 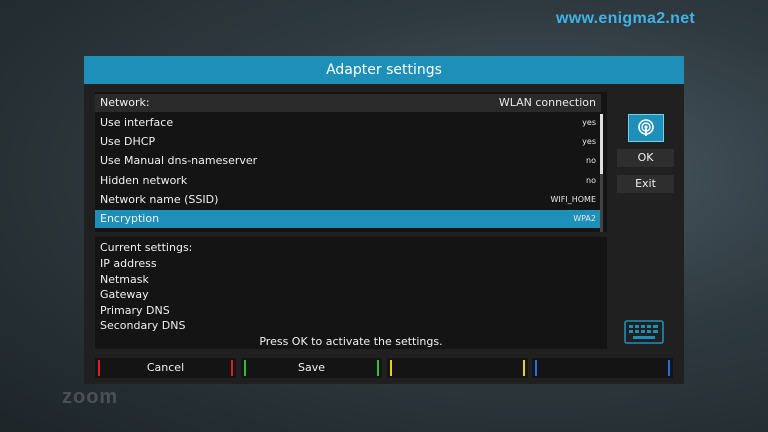 What do you see at coordinates (124, 279) in the screenshot?
I see `netmask-label: Netmask` at bounding box center [124, 279].